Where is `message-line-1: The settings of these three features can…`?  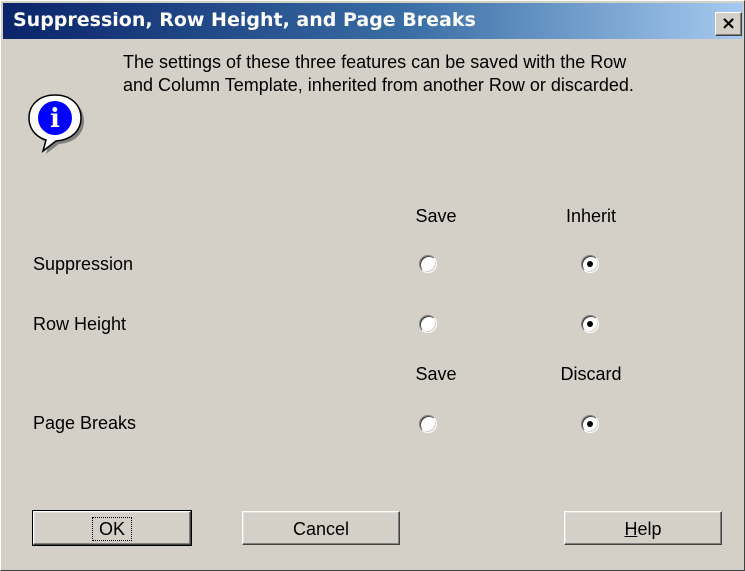
message-line-1: The settings of these three features can… is located at coordinates (375, 62).